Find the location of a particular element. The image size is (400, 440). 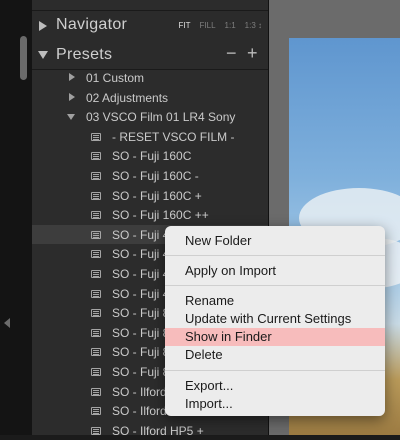

zoom-options: FIT FILL 1:1 1:3 ↕ is located at coordinates (220, 25).